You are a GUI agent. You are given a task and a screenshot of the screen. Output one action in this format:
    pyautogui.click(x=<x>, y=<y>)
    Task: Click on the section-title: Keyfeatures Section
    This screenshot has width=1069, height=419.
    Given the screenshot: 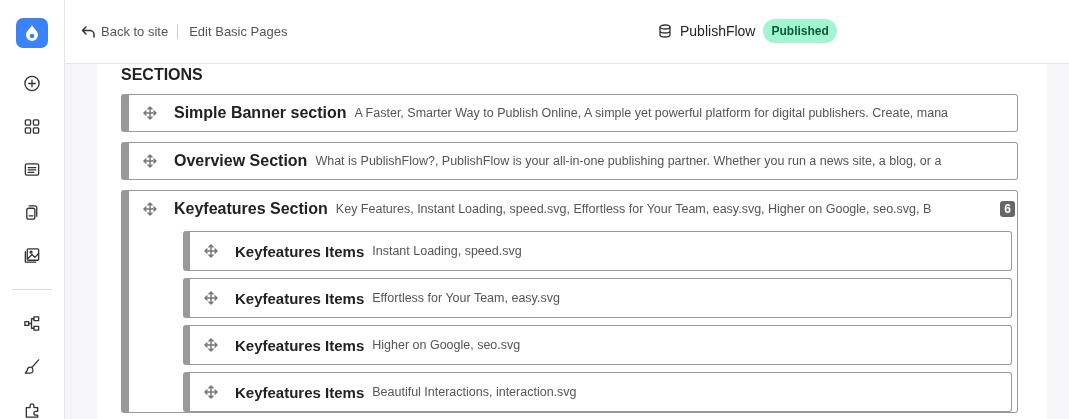 What is the action you would take?
    pyautogui.click(x=251, y=209)
    